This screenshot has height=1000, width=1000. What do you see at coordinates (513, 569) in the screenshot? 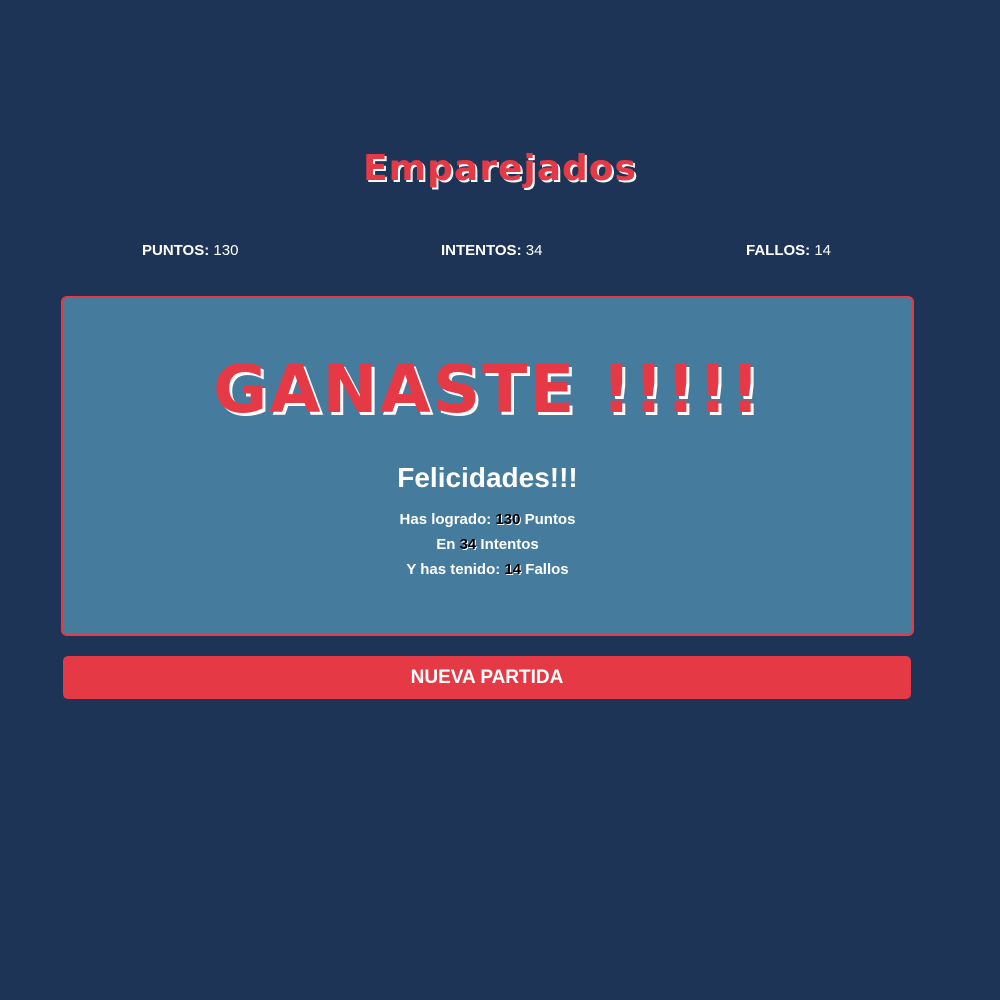
I see `summary-fails-value: 14` at bounding box center [513, 569].